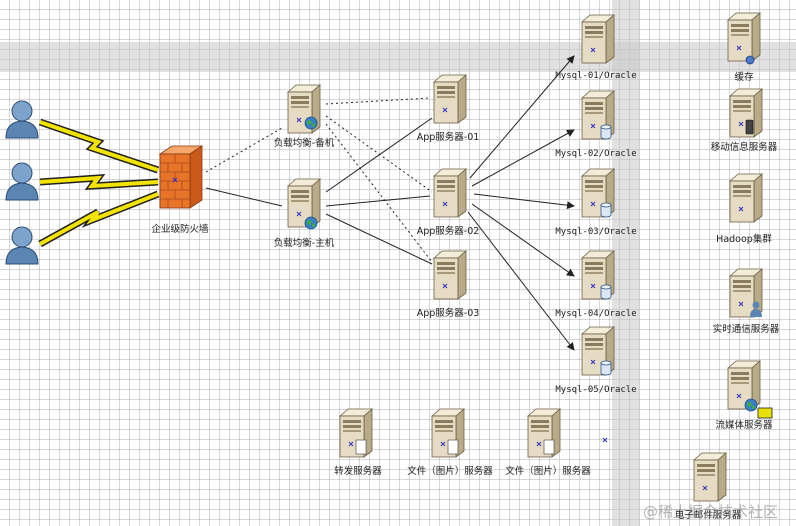 The image size is (796, 526). I want to click on lb-backup-node: 负载均衡-备机, so click(304, 116).